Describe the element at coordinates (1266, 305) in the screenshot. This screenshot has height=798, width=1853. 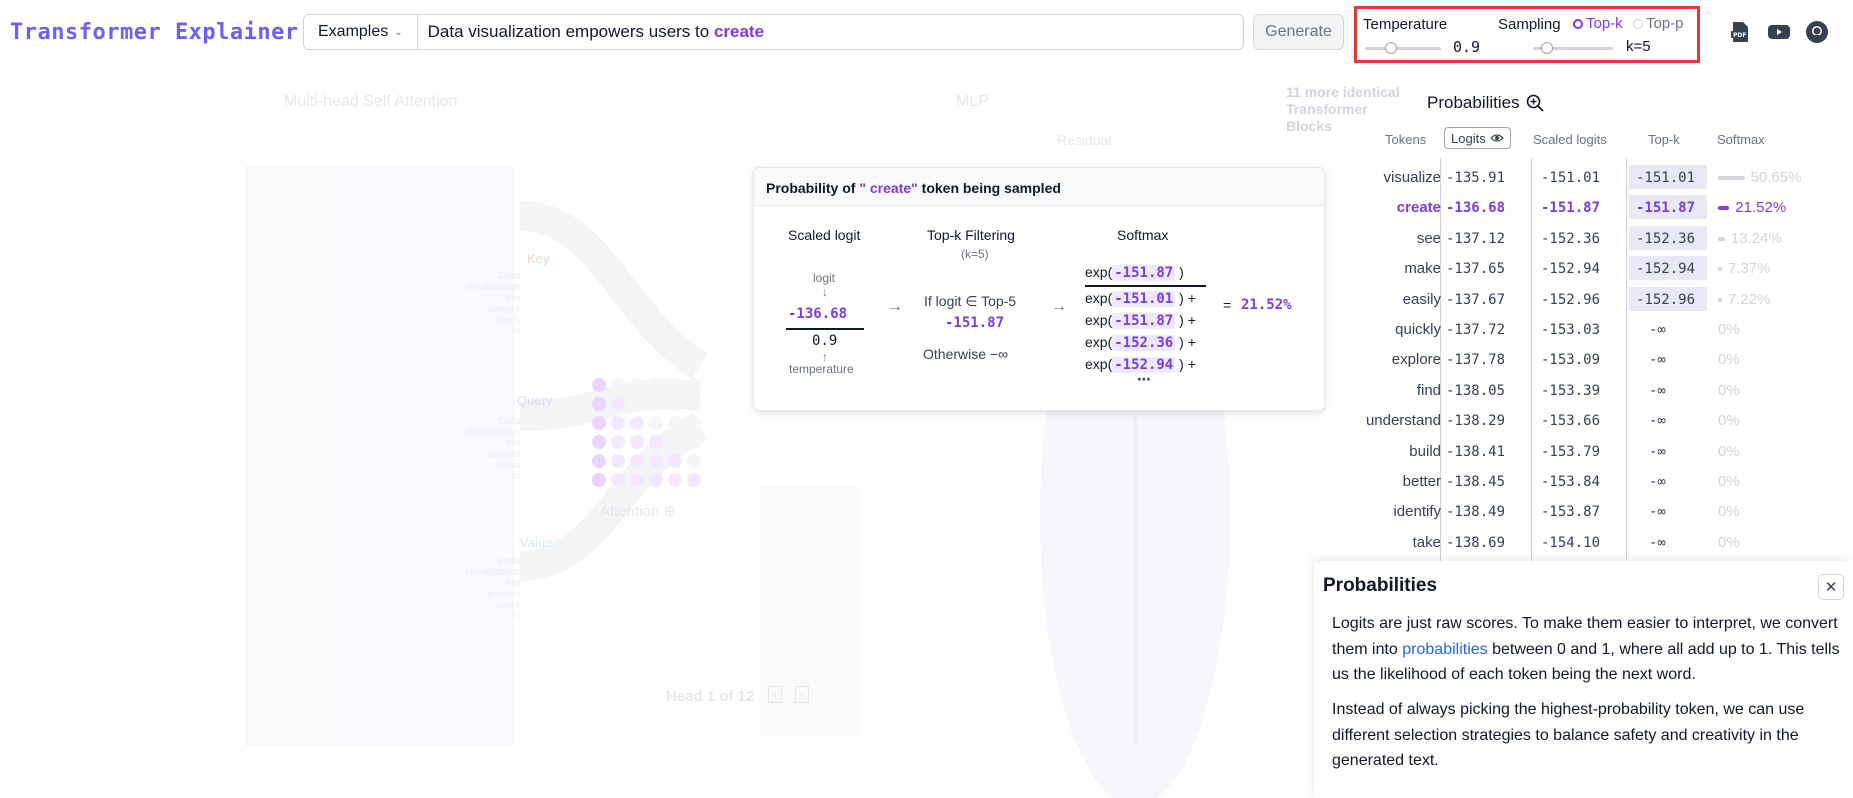
I see `softmax-result: 21.52%` at that location.